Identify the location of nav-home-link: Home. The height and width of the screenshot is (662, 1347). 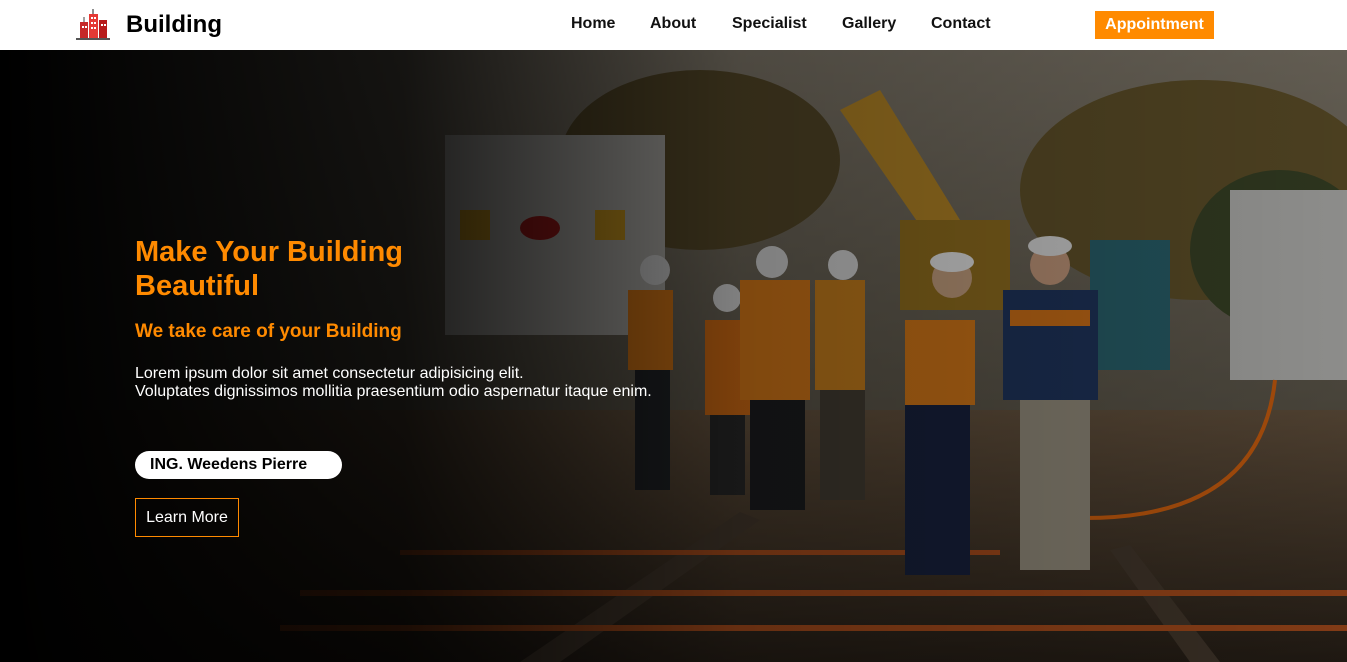
(593, 24).